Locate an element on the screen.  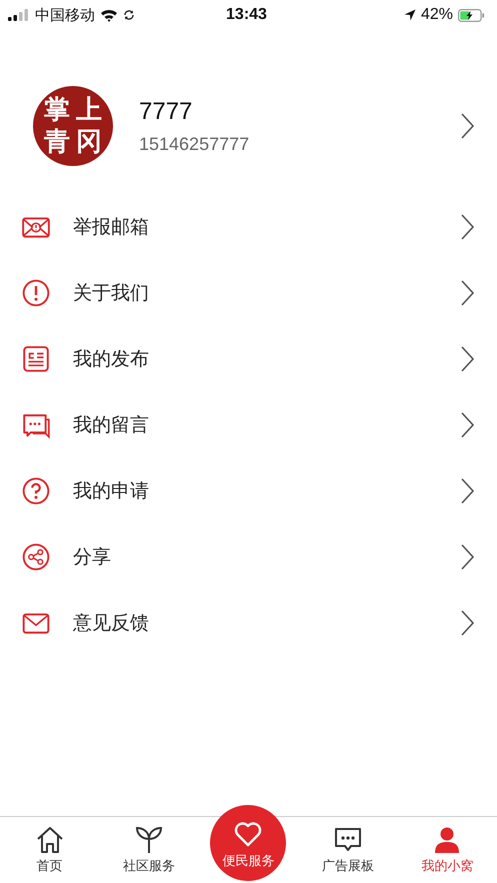
wifi-icon is located at coordinates (109, 15).